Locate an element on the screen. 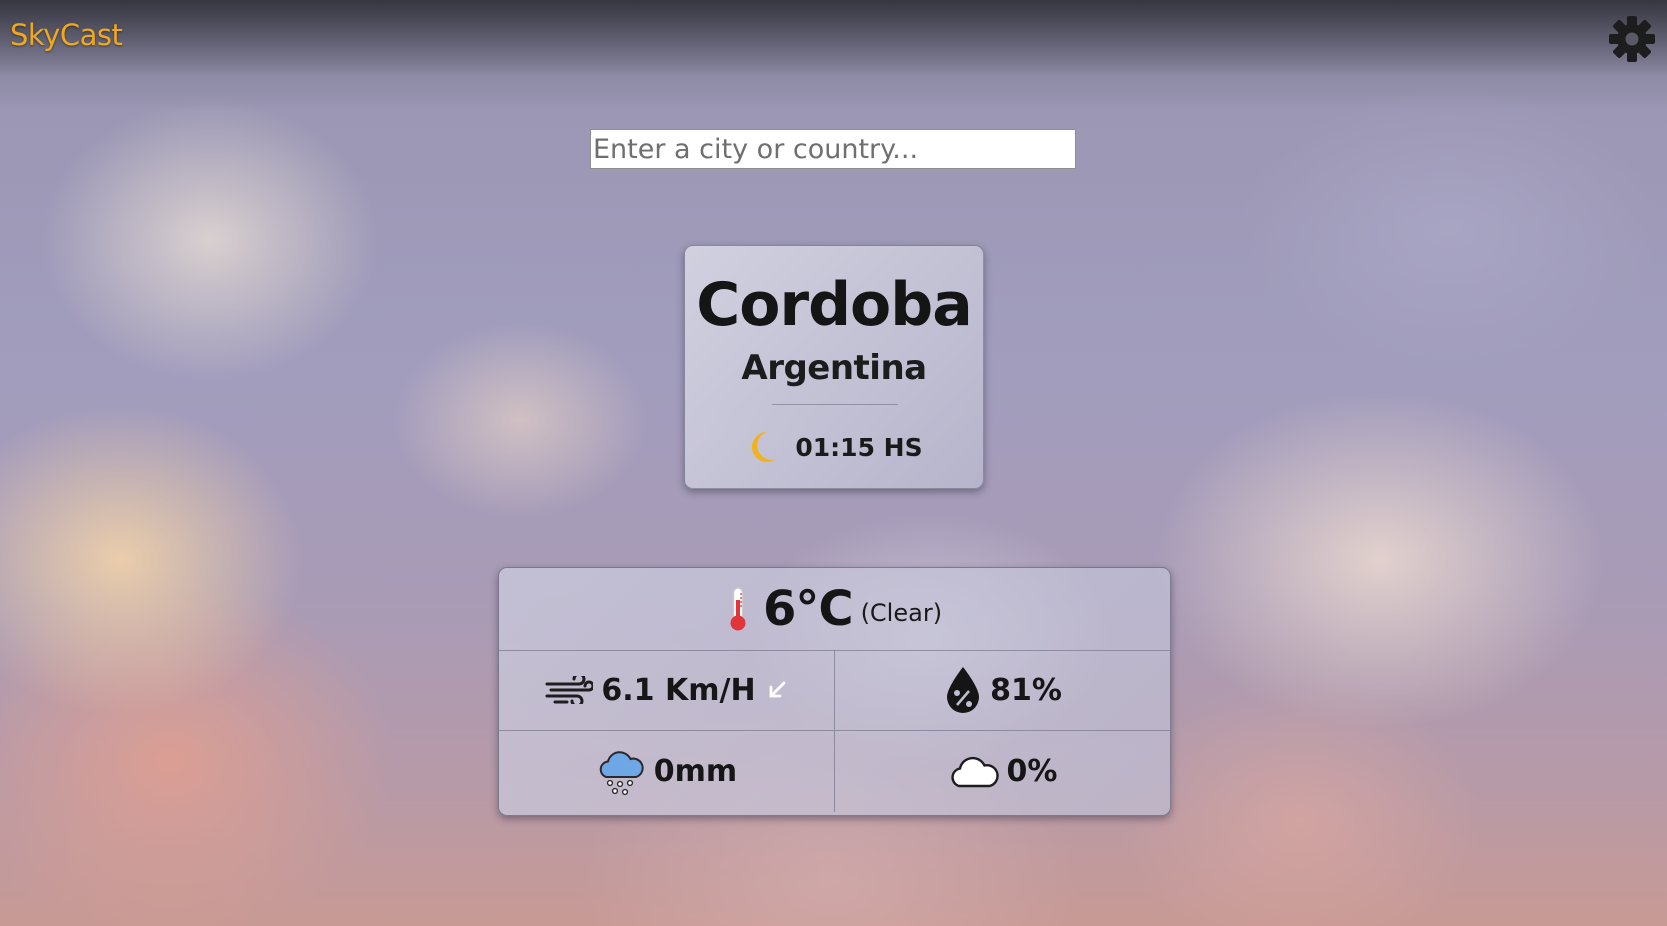  cloud-cover-cell: 0% is located at coordinates (1002, 771).